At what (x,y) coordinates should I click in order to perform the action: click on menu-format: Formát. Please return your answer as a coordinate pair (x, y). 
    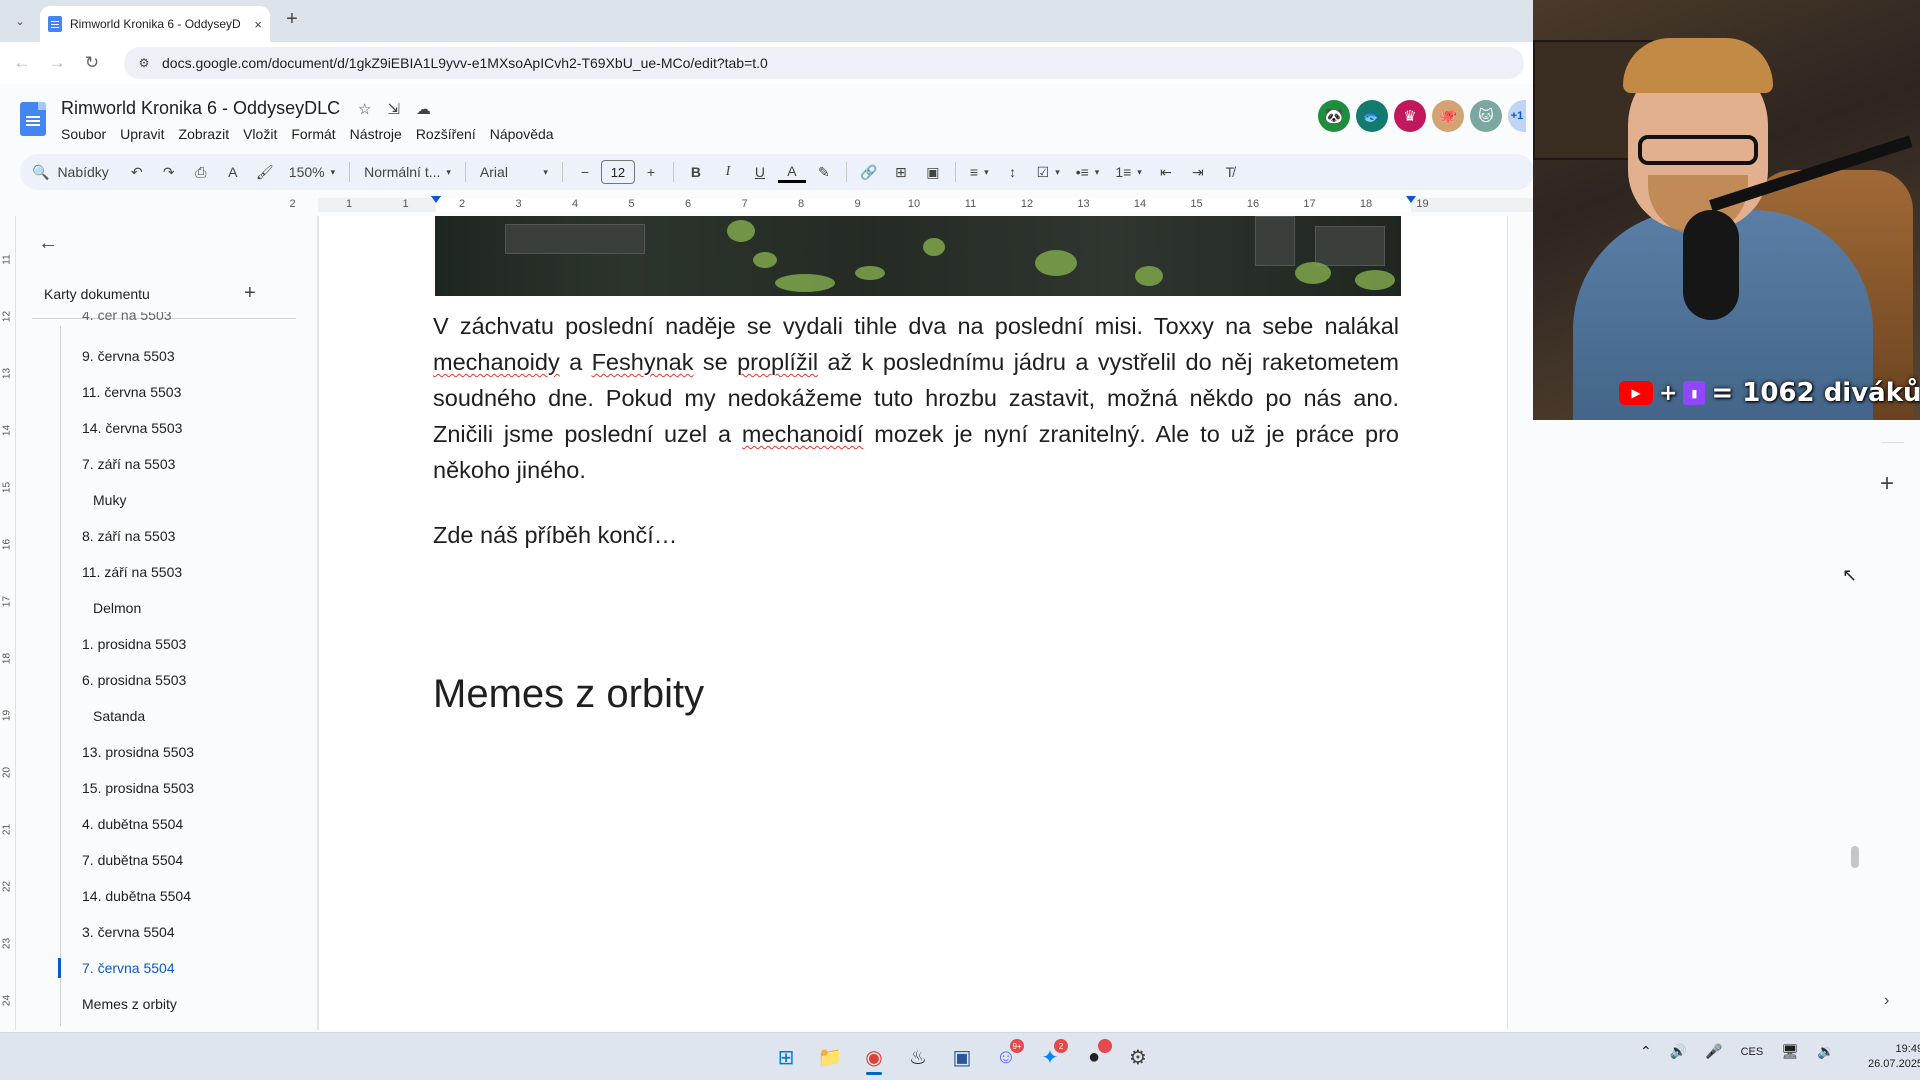
    Looking at the image, I should click on (313, 134).